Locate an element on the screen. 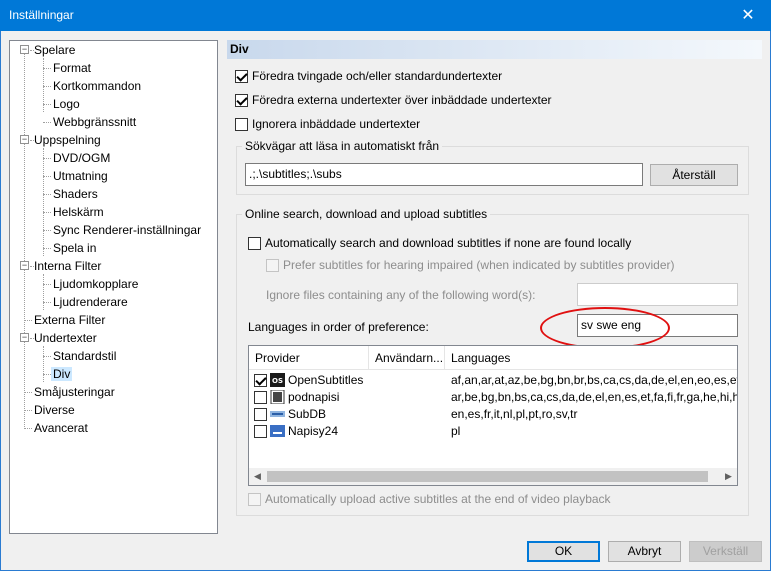 This screenshot has height=571, width=771. tree-item-label: Spelare is located at coordinates (55, 50).